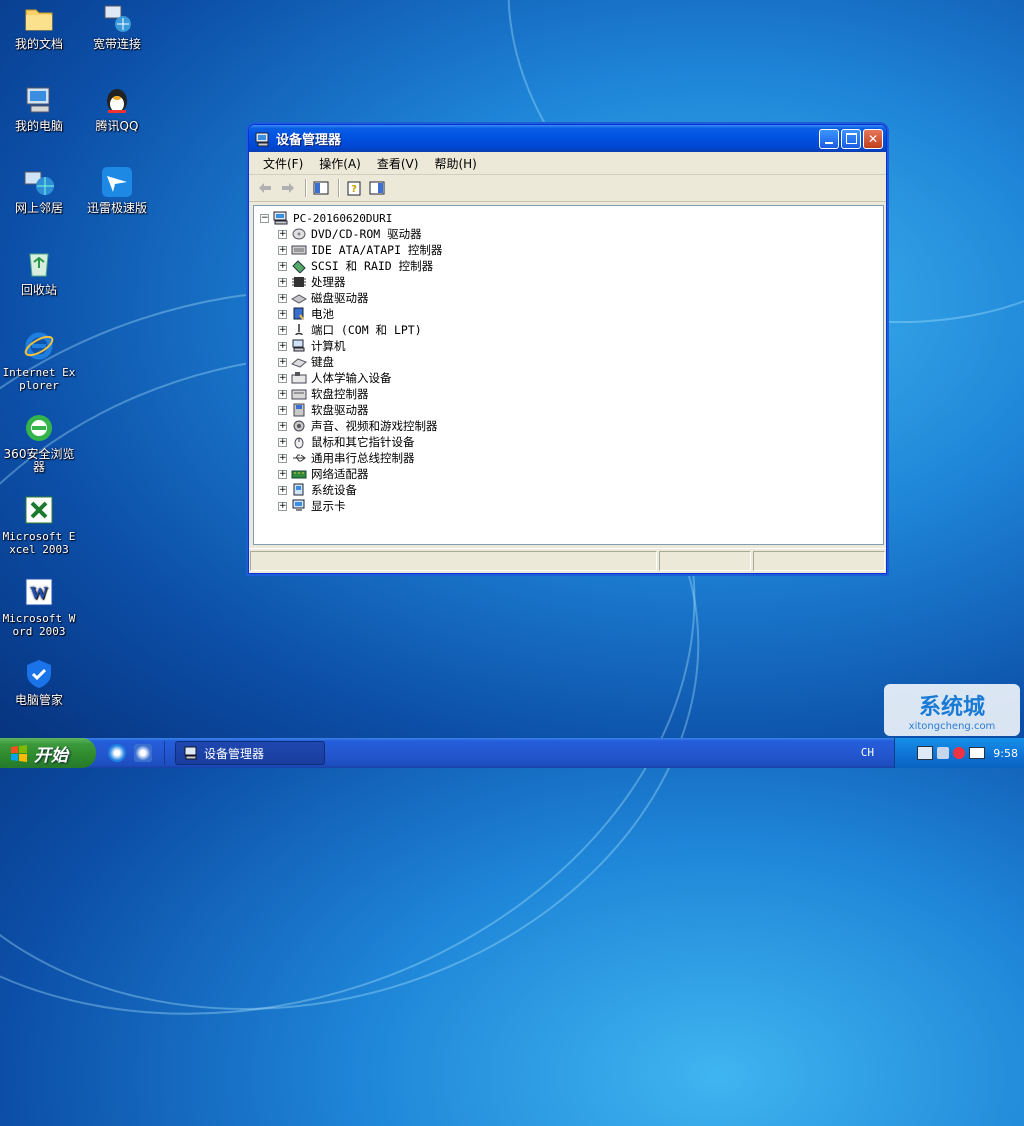 The height and width of the screenshot is (1126, 1024). Describe the element at coordinates (943, 753) in the screenshot. I see `volume-tray-icon` at that location.